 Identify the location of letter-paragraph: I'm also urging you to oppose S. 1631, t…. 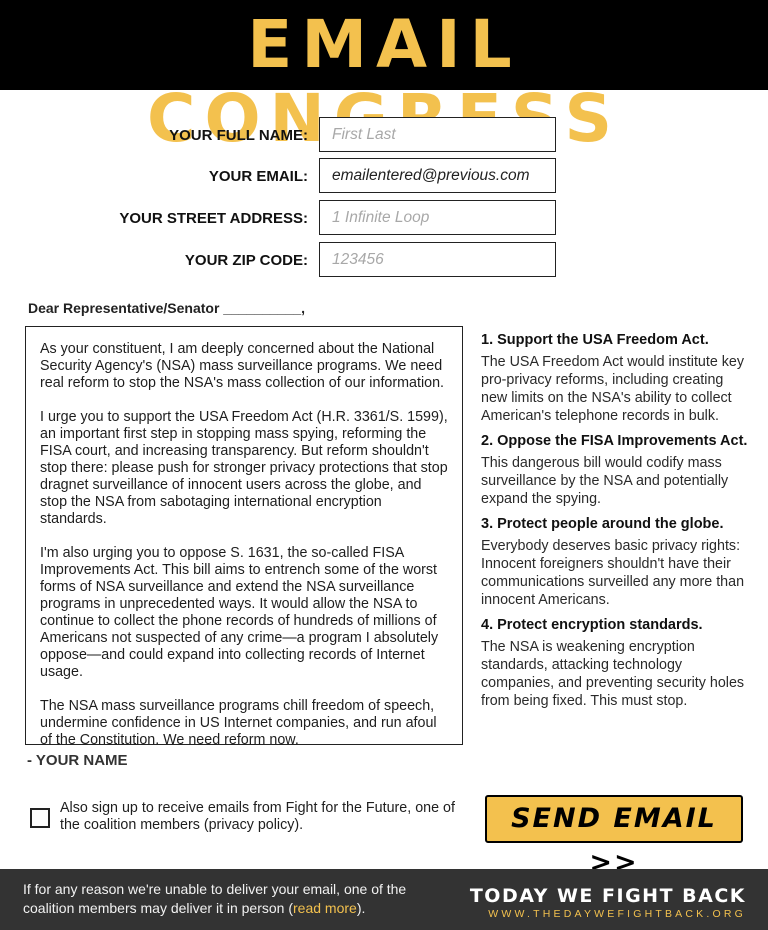
(239, 612).